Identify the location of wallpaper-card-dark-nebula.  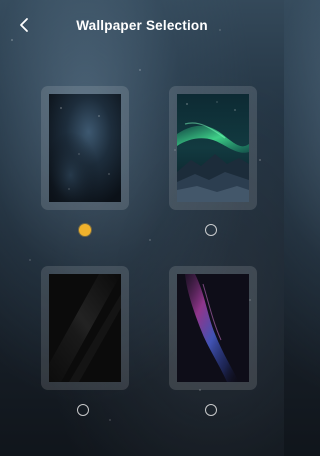
(85, 148).